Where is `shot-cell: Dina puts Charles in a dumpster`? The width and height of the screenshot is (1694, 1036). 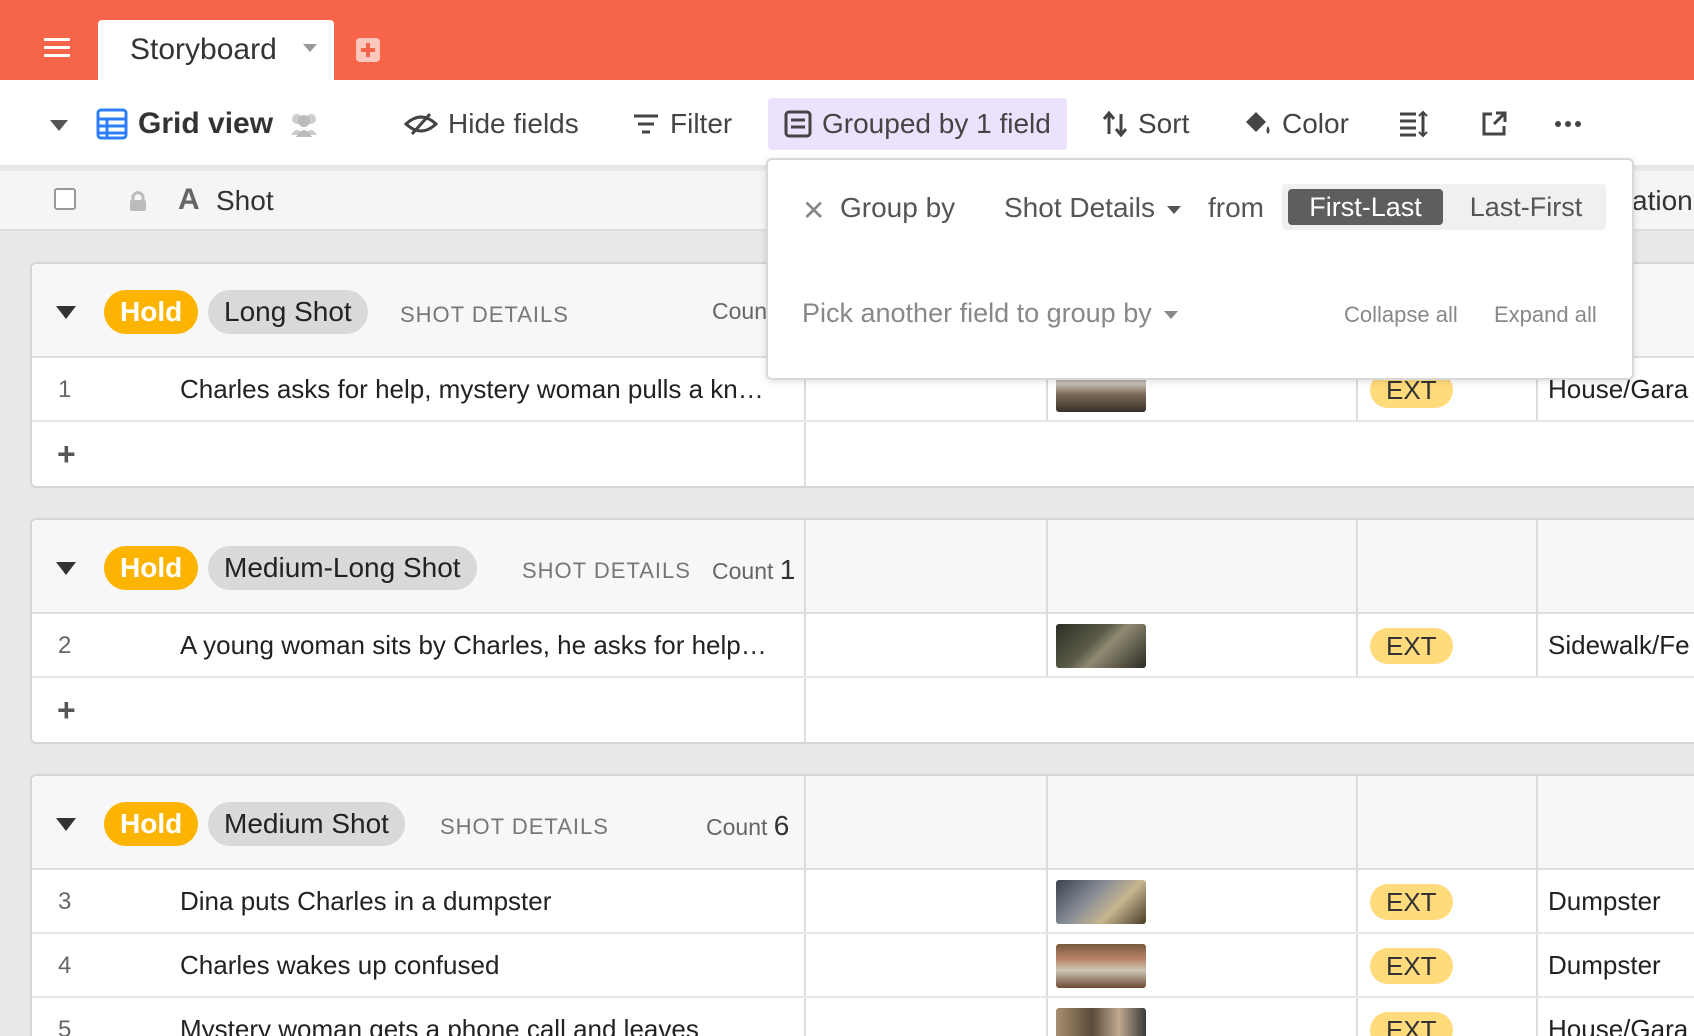
shot-cell: Dina puts Charles in a dumpster is located at coordinates (365, 901).